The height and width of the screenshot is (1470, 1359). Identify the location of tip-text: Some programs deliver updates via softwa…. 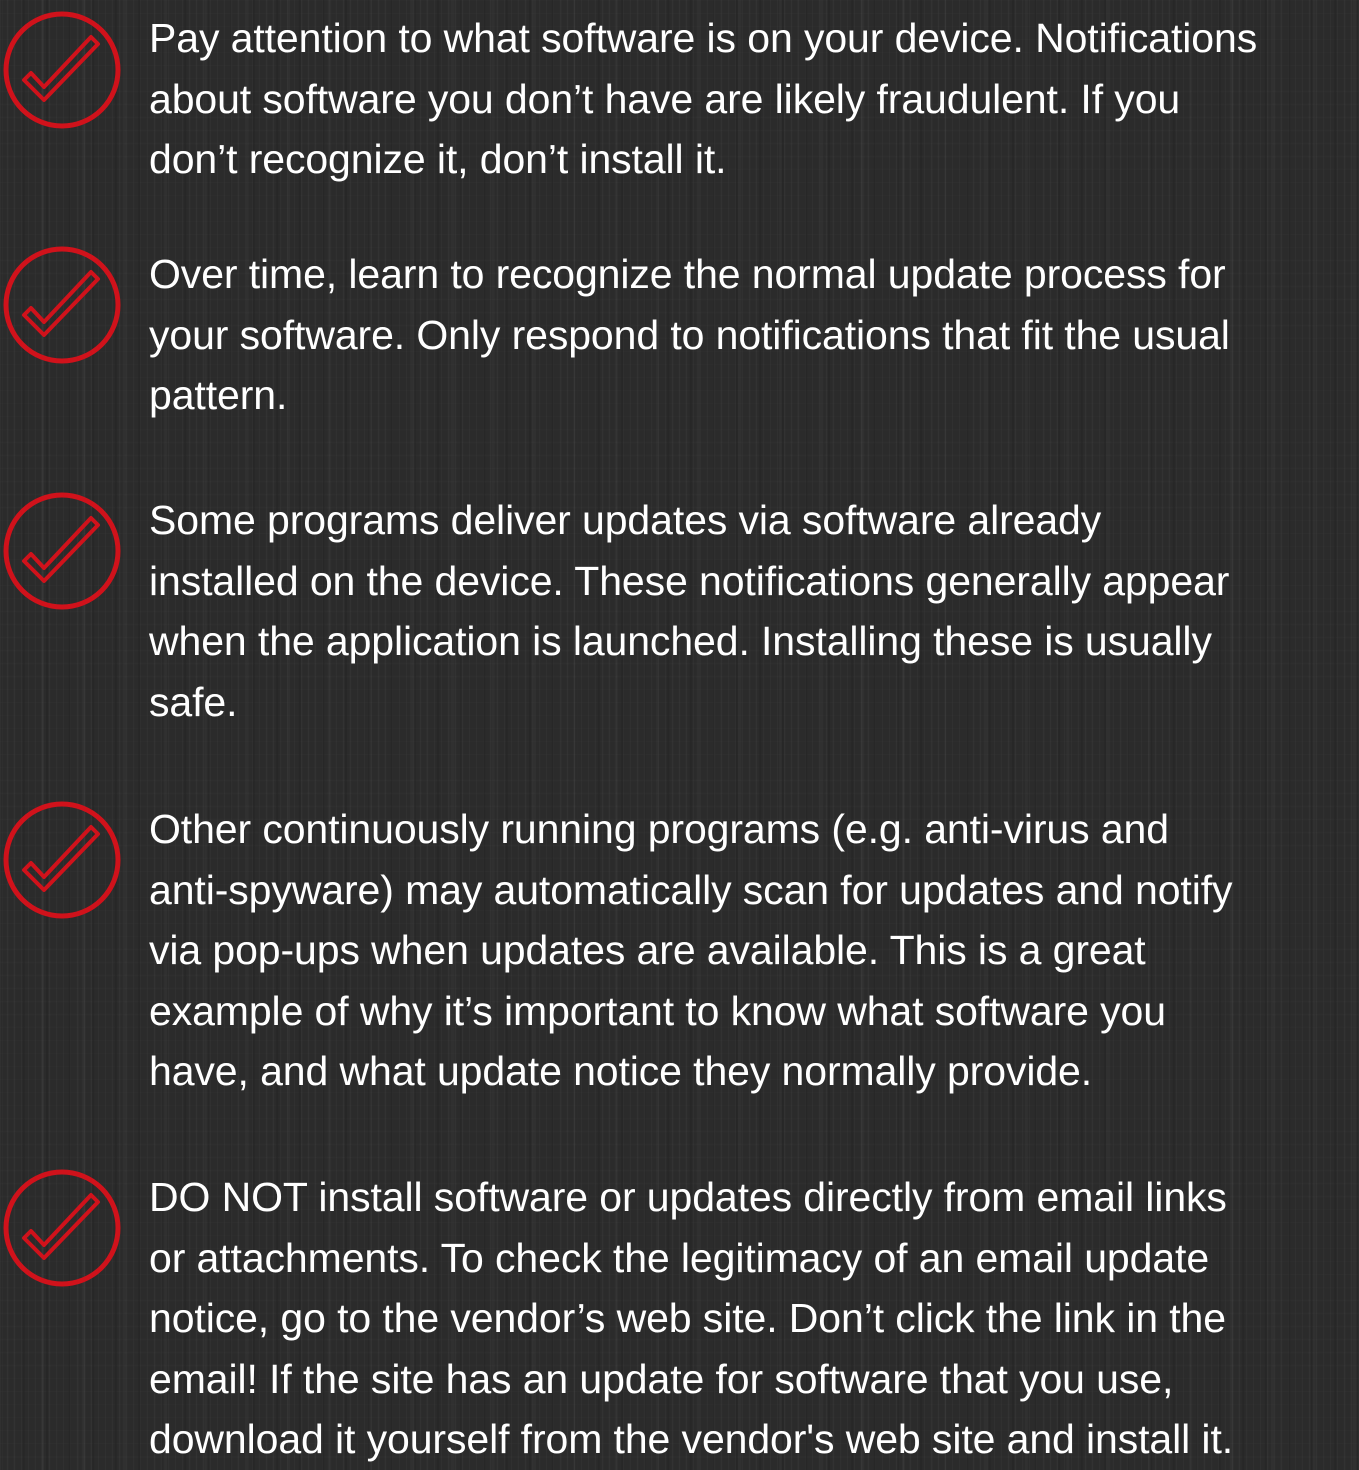
(689, 611).